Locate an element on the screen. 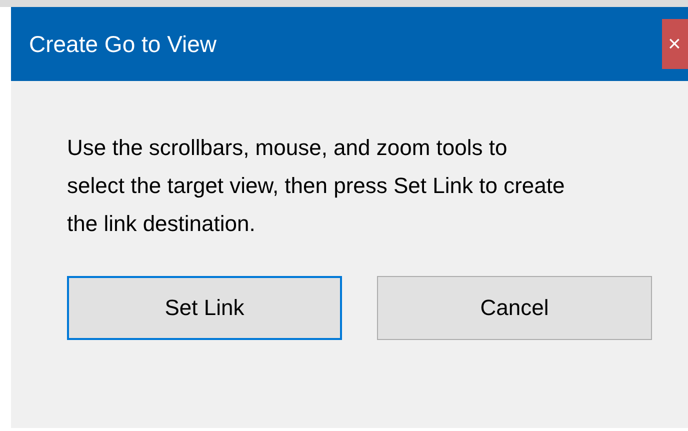 This screenshot has height=431, width=688. dialog-button: Cancel is located at coordinates (514, 308).